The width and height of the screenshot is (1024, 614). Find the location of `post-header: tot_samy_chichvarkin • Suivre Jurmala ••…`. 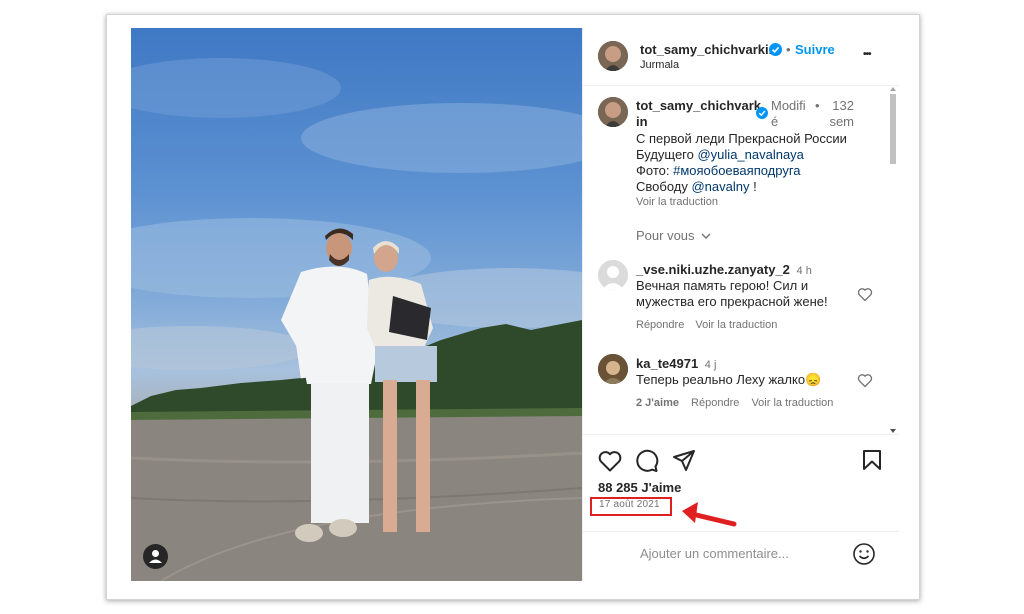

post-header: tot_samy_chichvarkin • Suivre Jurmala ••… is located at coordinates (741, 57).